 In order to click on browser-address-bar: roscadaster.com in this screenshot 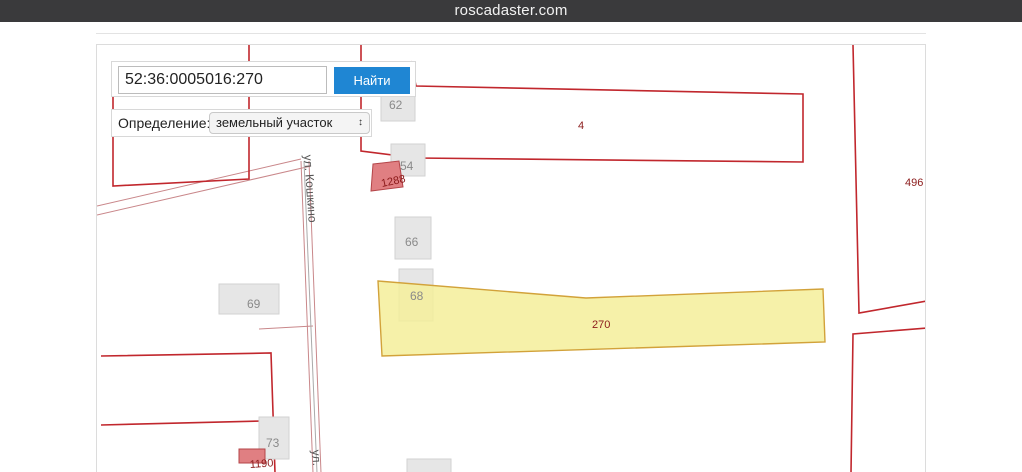, I will do `click(511, 11)`.